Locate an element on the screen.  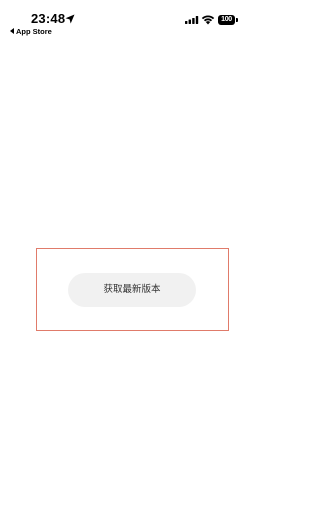
battery-icon: 100 is located at coordinates (228, 20).